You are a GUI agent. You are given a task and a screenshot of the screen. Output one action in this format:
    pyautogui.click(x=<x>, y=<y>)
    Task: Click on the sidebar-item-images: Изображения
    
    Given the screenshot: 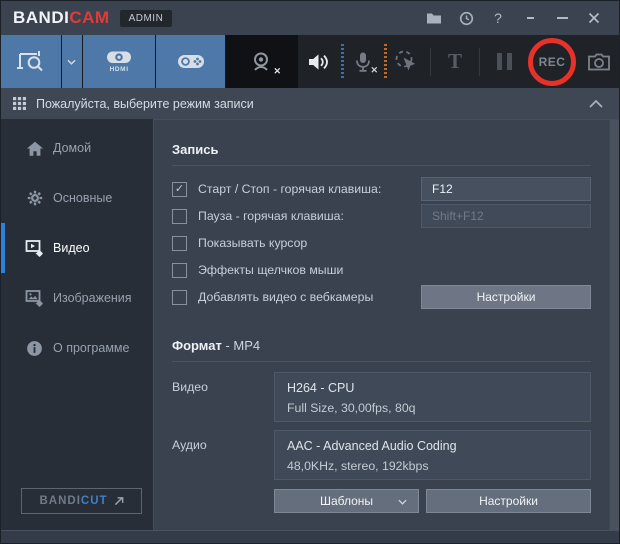 What is the action you would take?
    pyautogui.click(x=77, y=298)
    